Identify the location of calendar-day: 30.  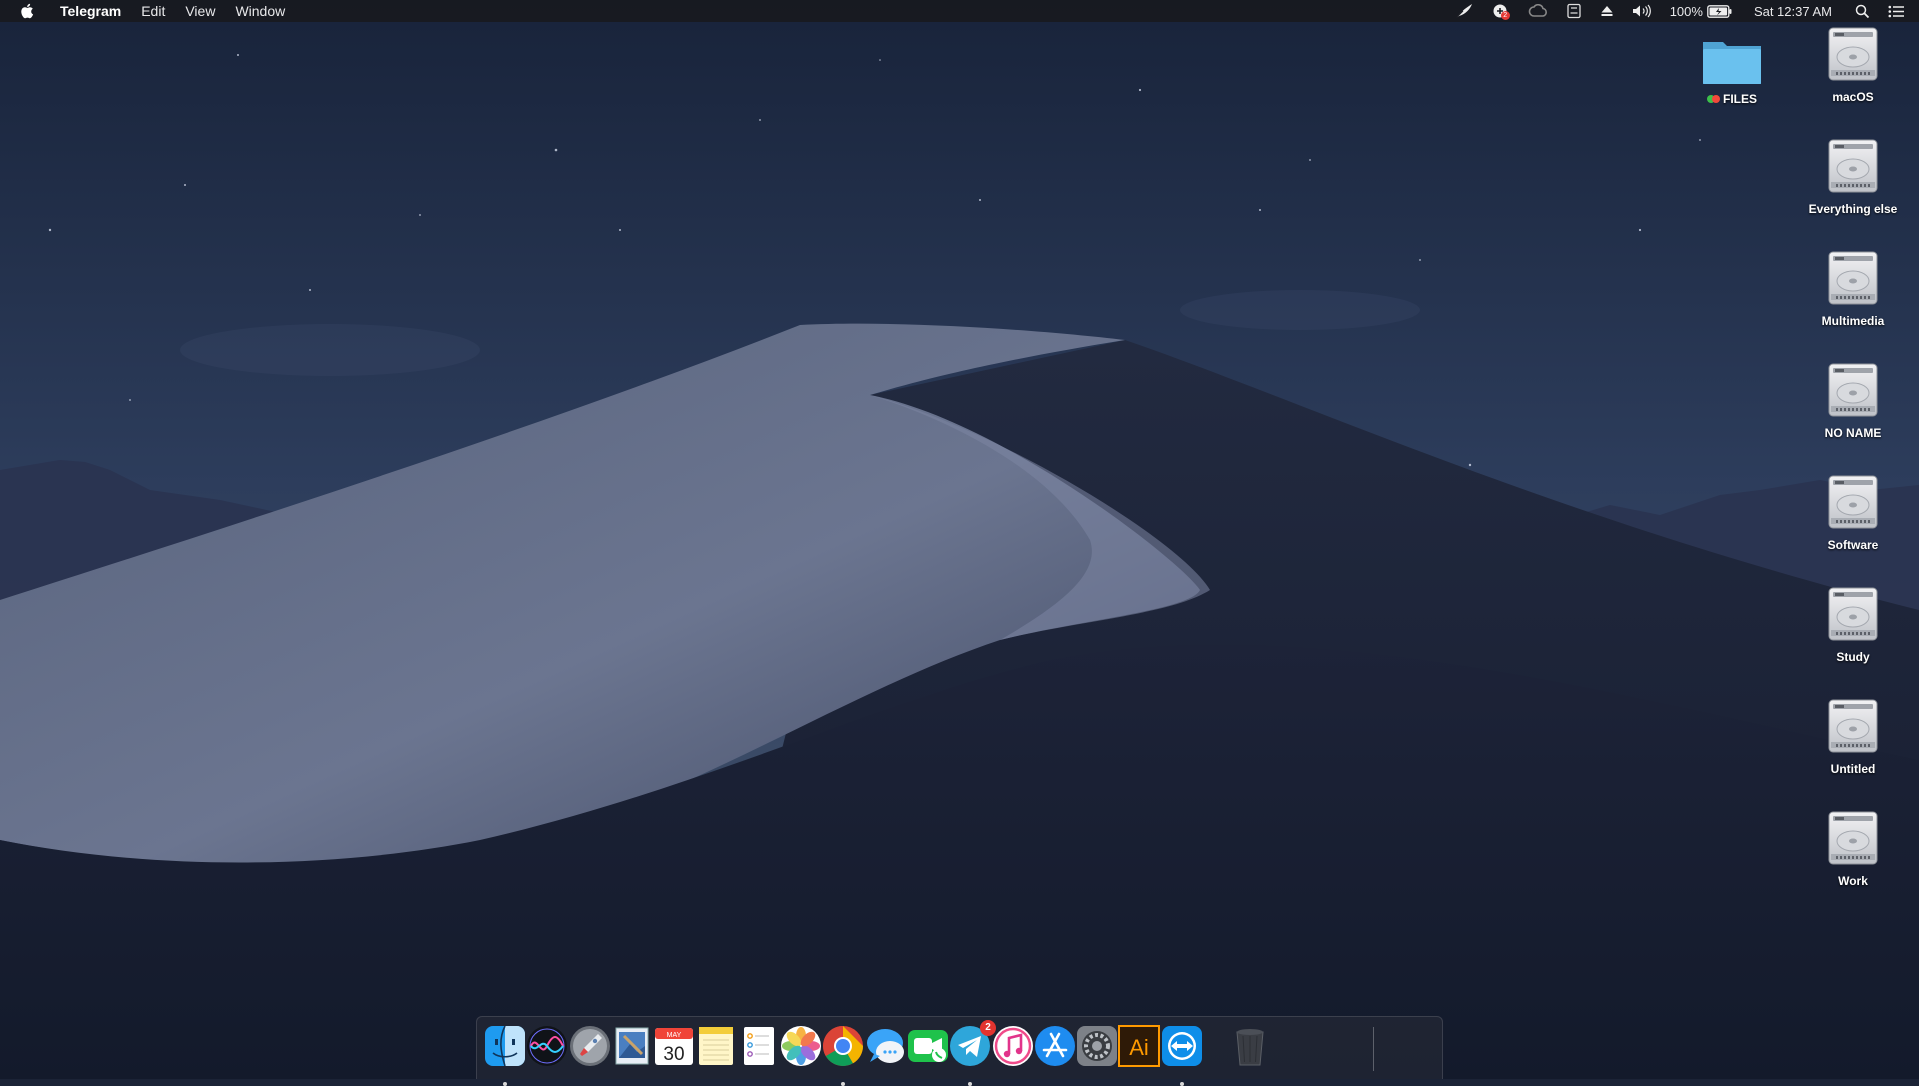
(673, 1054).